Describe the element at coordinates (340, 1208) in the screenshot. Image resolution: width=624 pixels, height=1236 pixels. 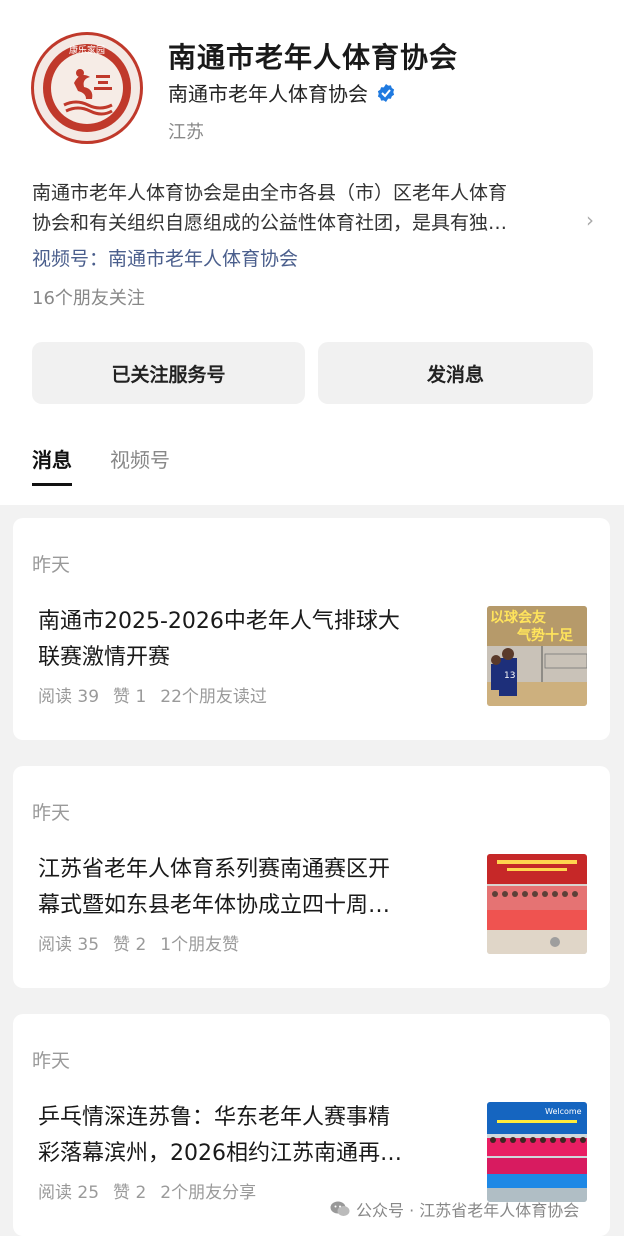
I see `wechat-icon` at that location.